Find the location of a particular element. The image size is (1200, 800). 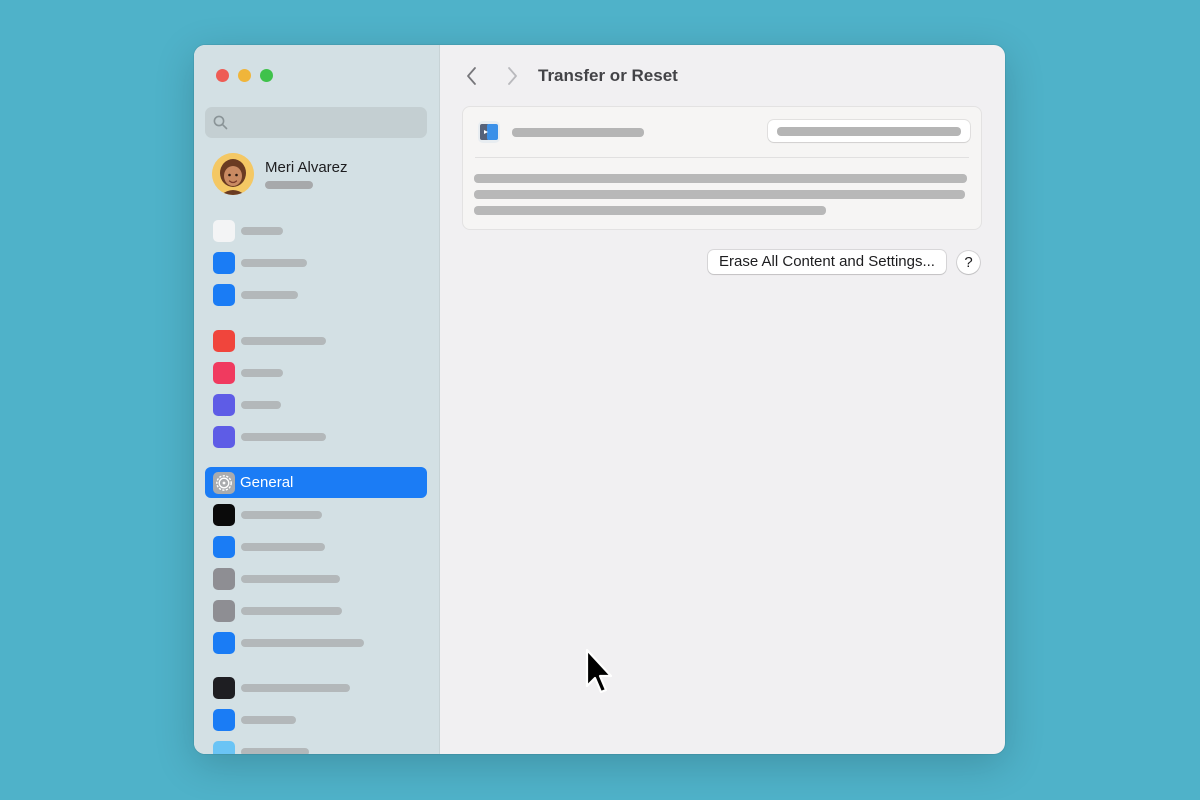

window-controls is located at coordinates (244, 75).